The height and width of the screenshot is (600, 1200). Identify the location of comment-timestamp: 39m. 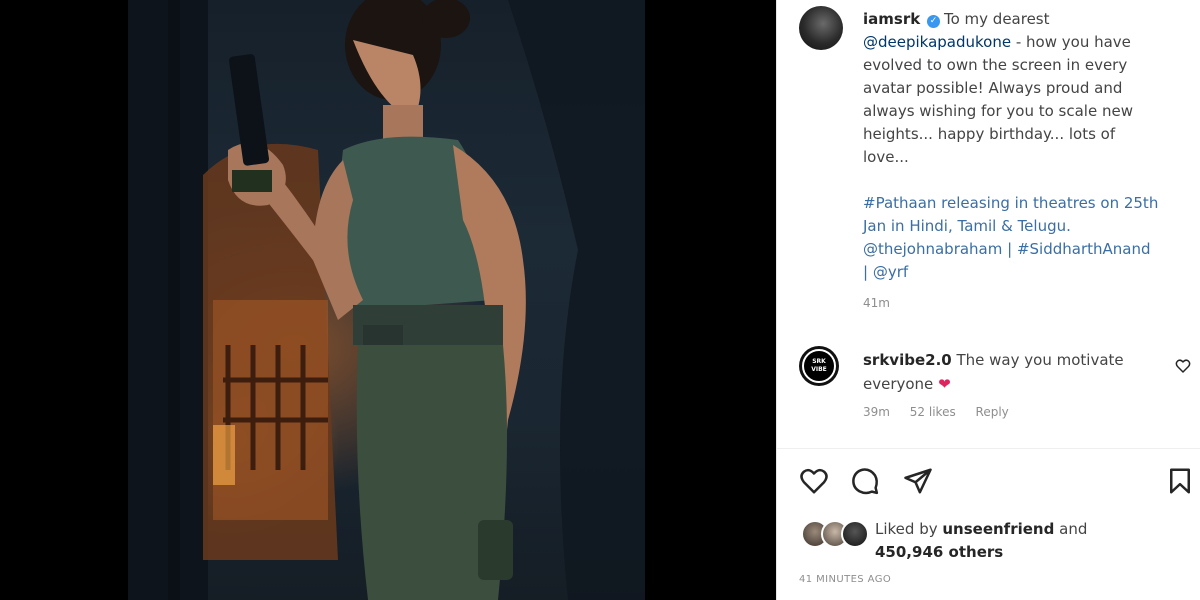
(876, 412).